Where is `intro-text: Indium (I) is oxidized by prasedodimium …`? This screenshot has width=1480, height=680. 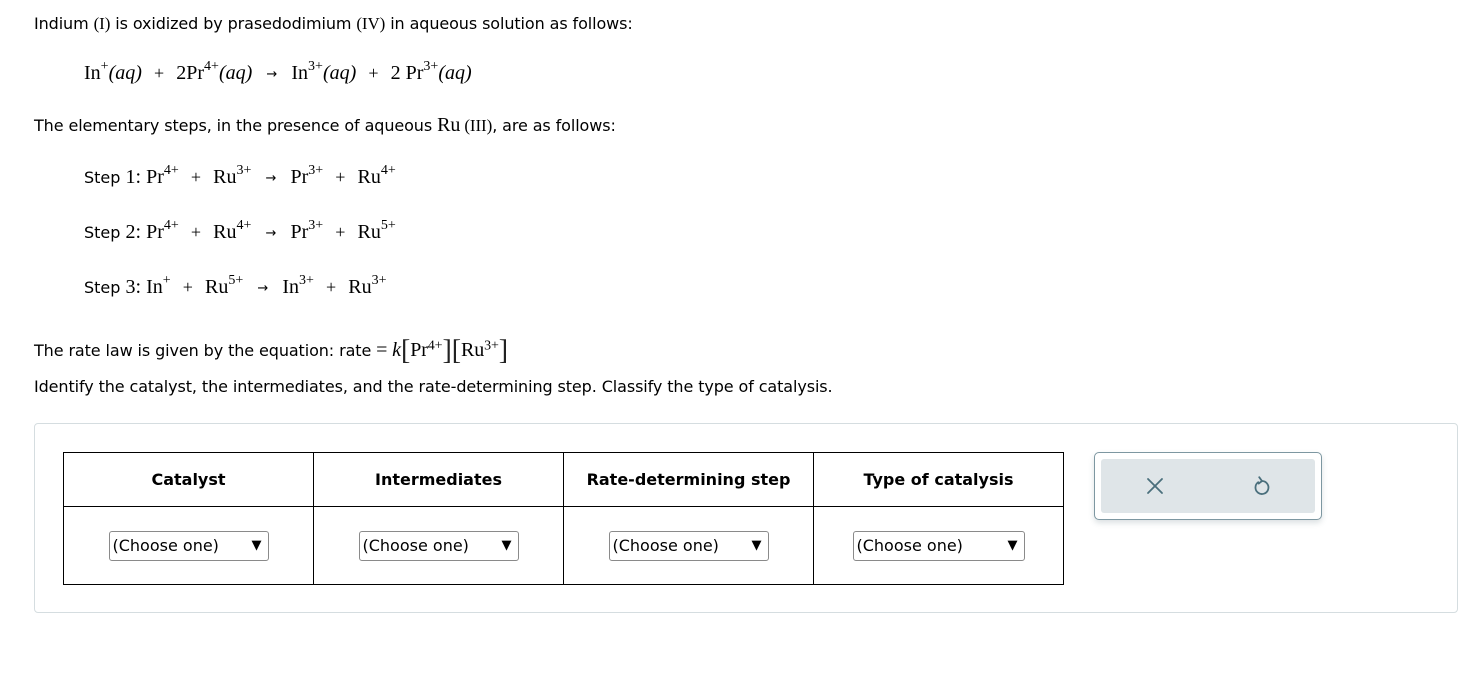
intro-text: Indium (I) is oxidized by prasedodimium … is located at coordinates (333, 24).